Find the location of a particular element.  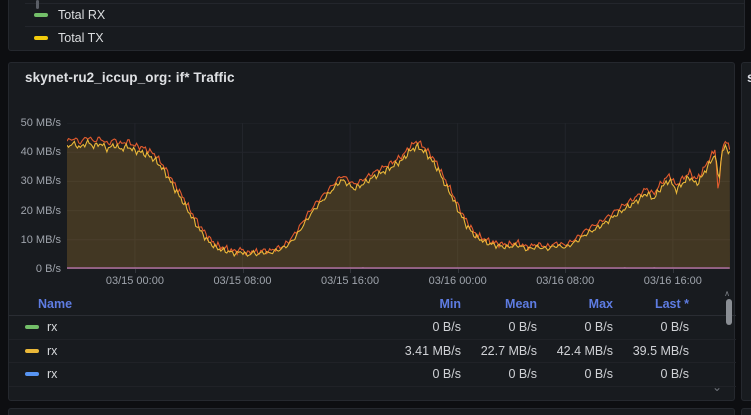

cell-max: 42.4 MB/s is located at coordinates (584, 350).